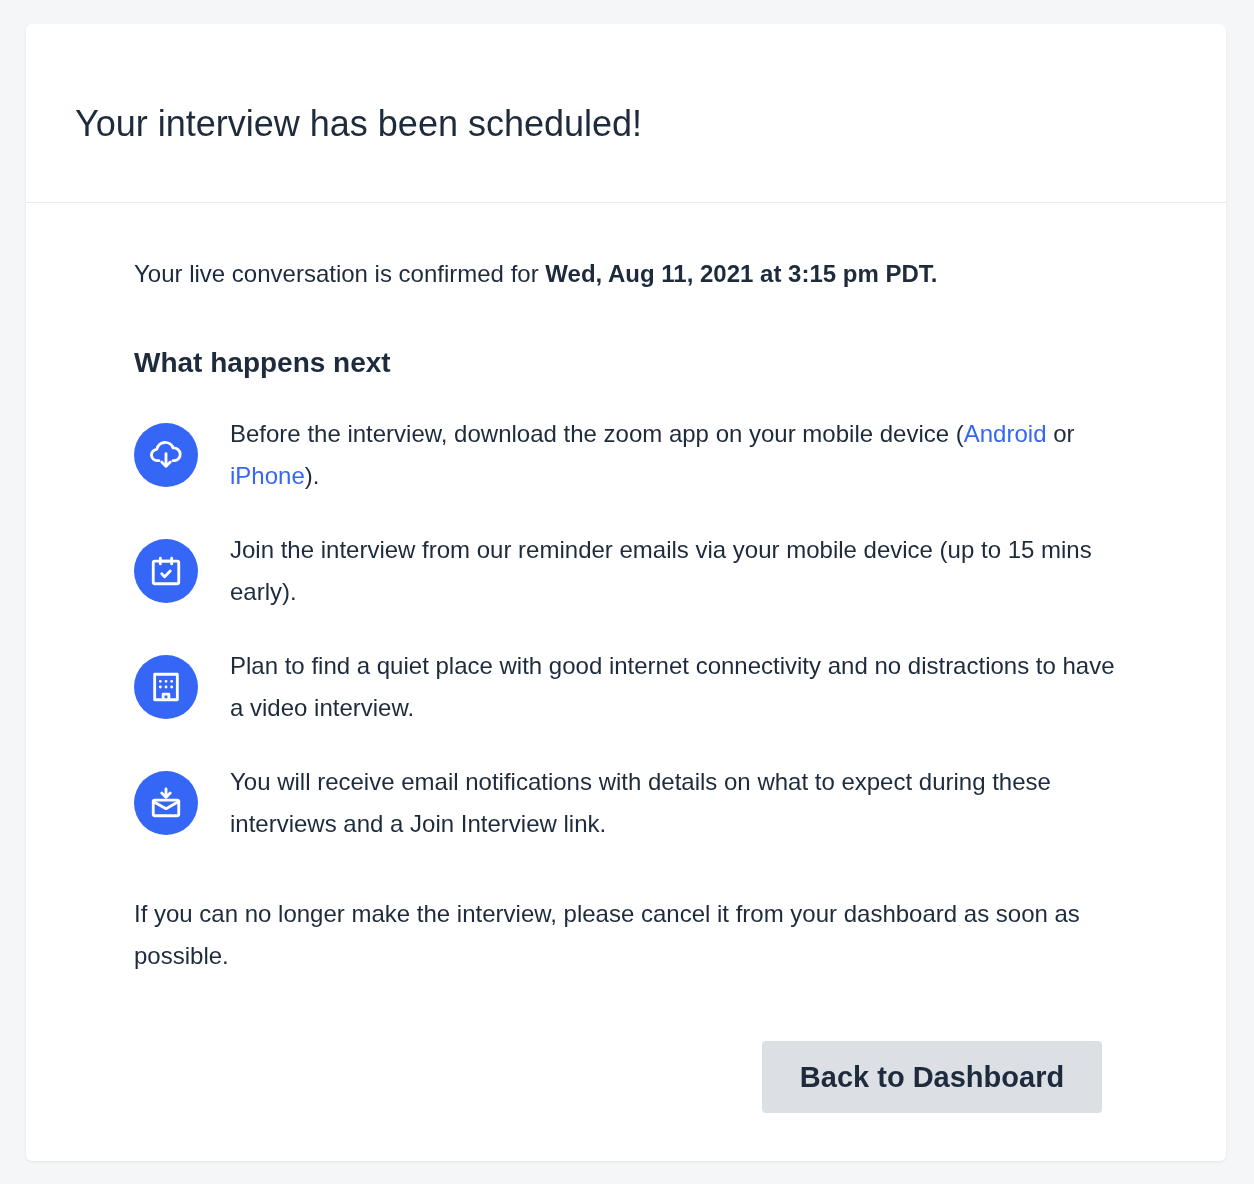 The width and height of the screenshot is (1254, 1184). Describe the element at coordinates (166, 571) in the screenshot. I see `calendar-check-icon` at that location.